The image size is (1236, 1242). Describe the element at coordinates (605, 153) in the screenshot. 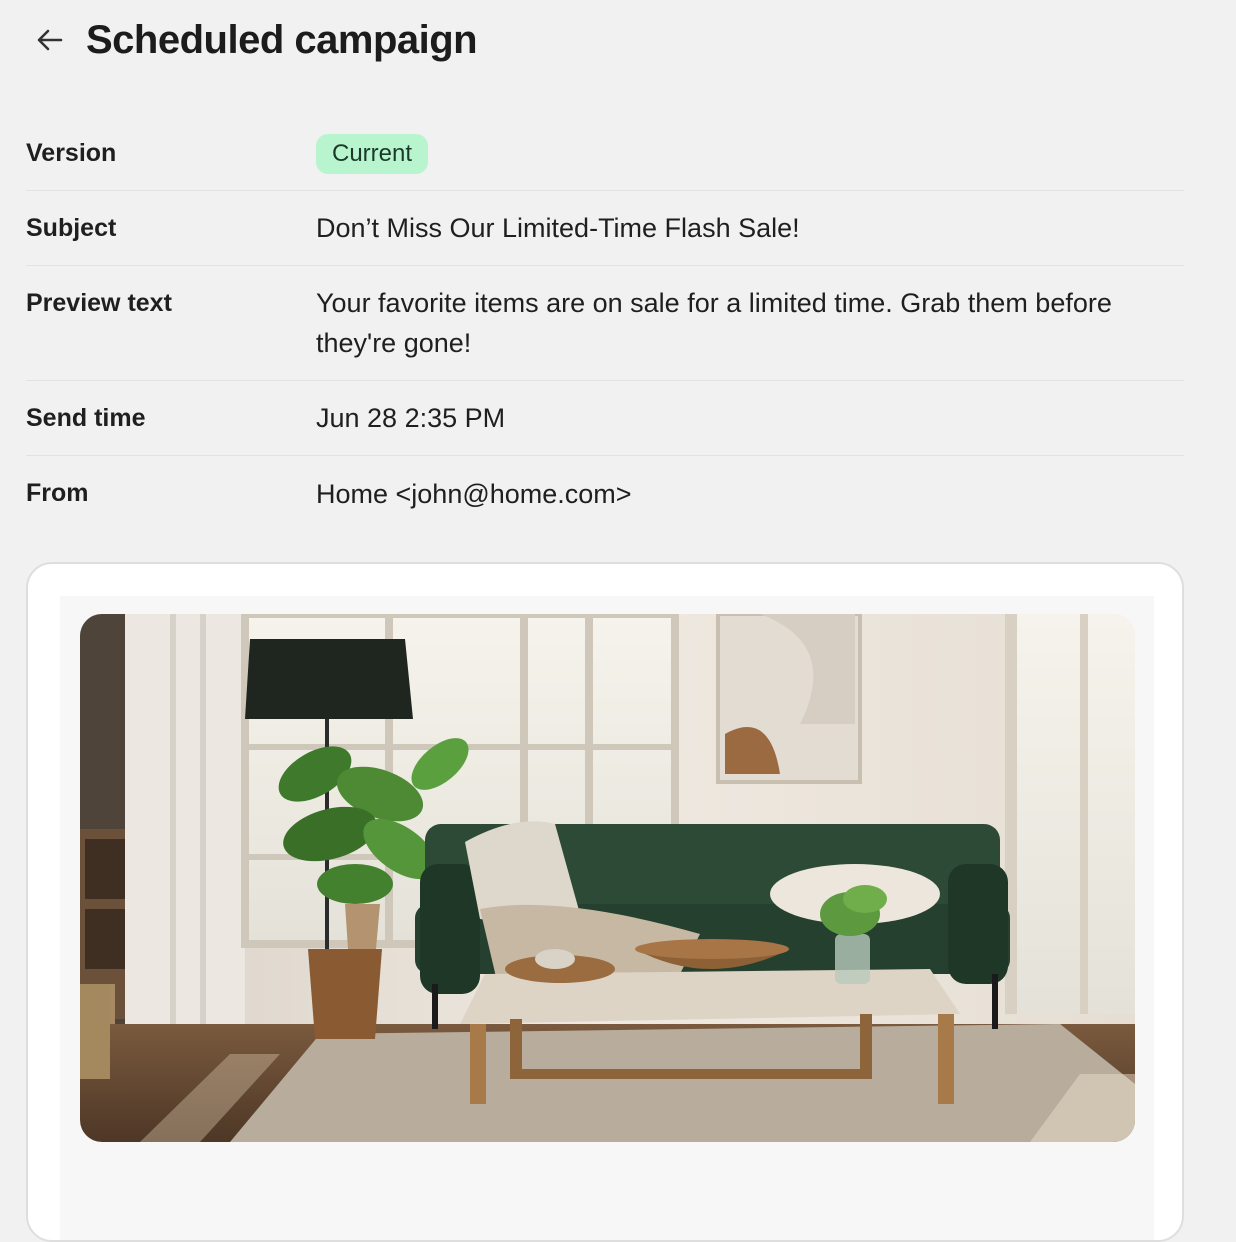

I see `version-row: Version Current` at that location.